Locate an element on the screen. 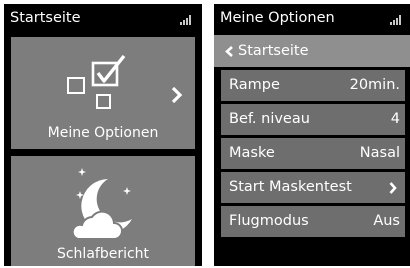 The width and height of the screenshot is (410, 268). back-to-home-button: Startseite is located at coordinates (312, 51).